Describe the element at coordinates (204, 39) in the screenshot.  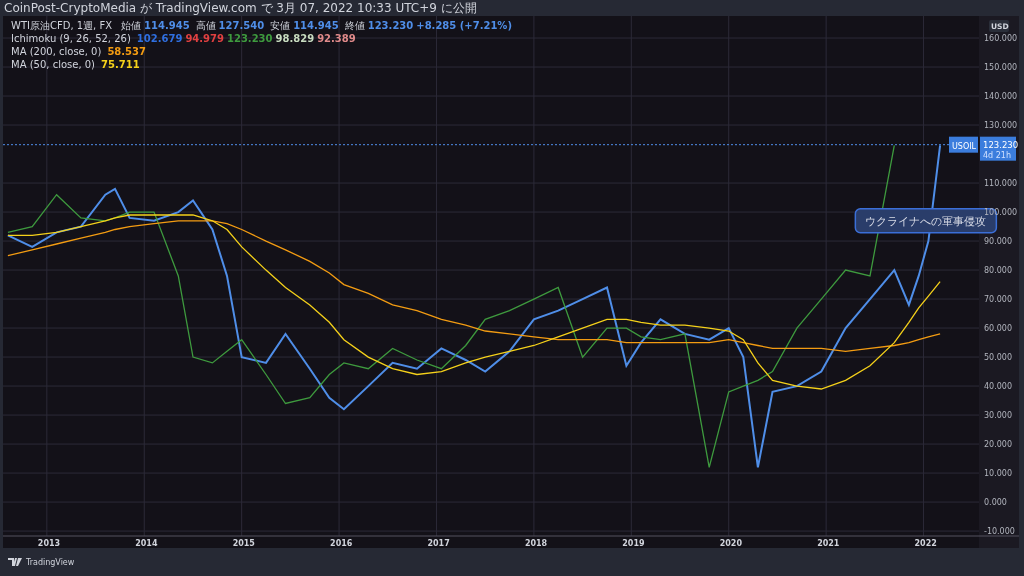
I see `legend-value: 94.979` at that location.